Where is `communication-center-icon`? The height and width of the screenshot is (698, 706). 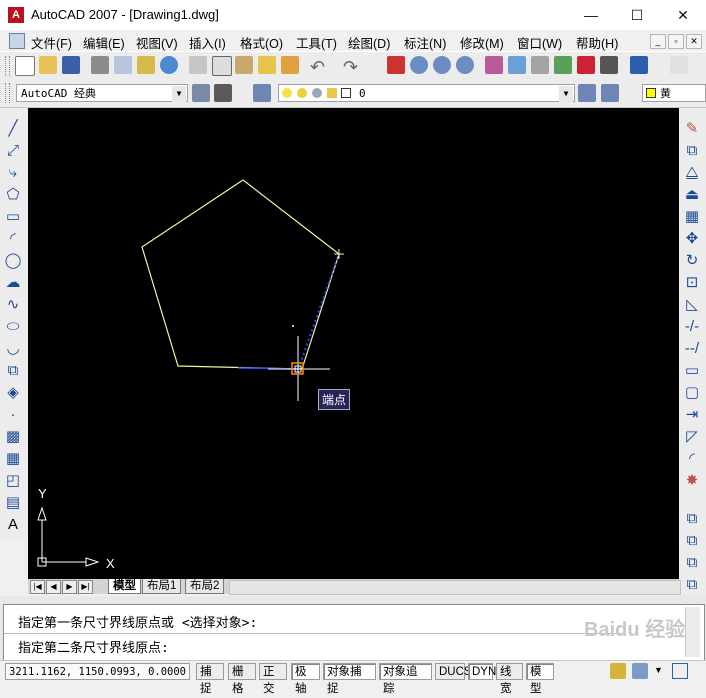
communication-center-icon is located at coordinates (640, 671).